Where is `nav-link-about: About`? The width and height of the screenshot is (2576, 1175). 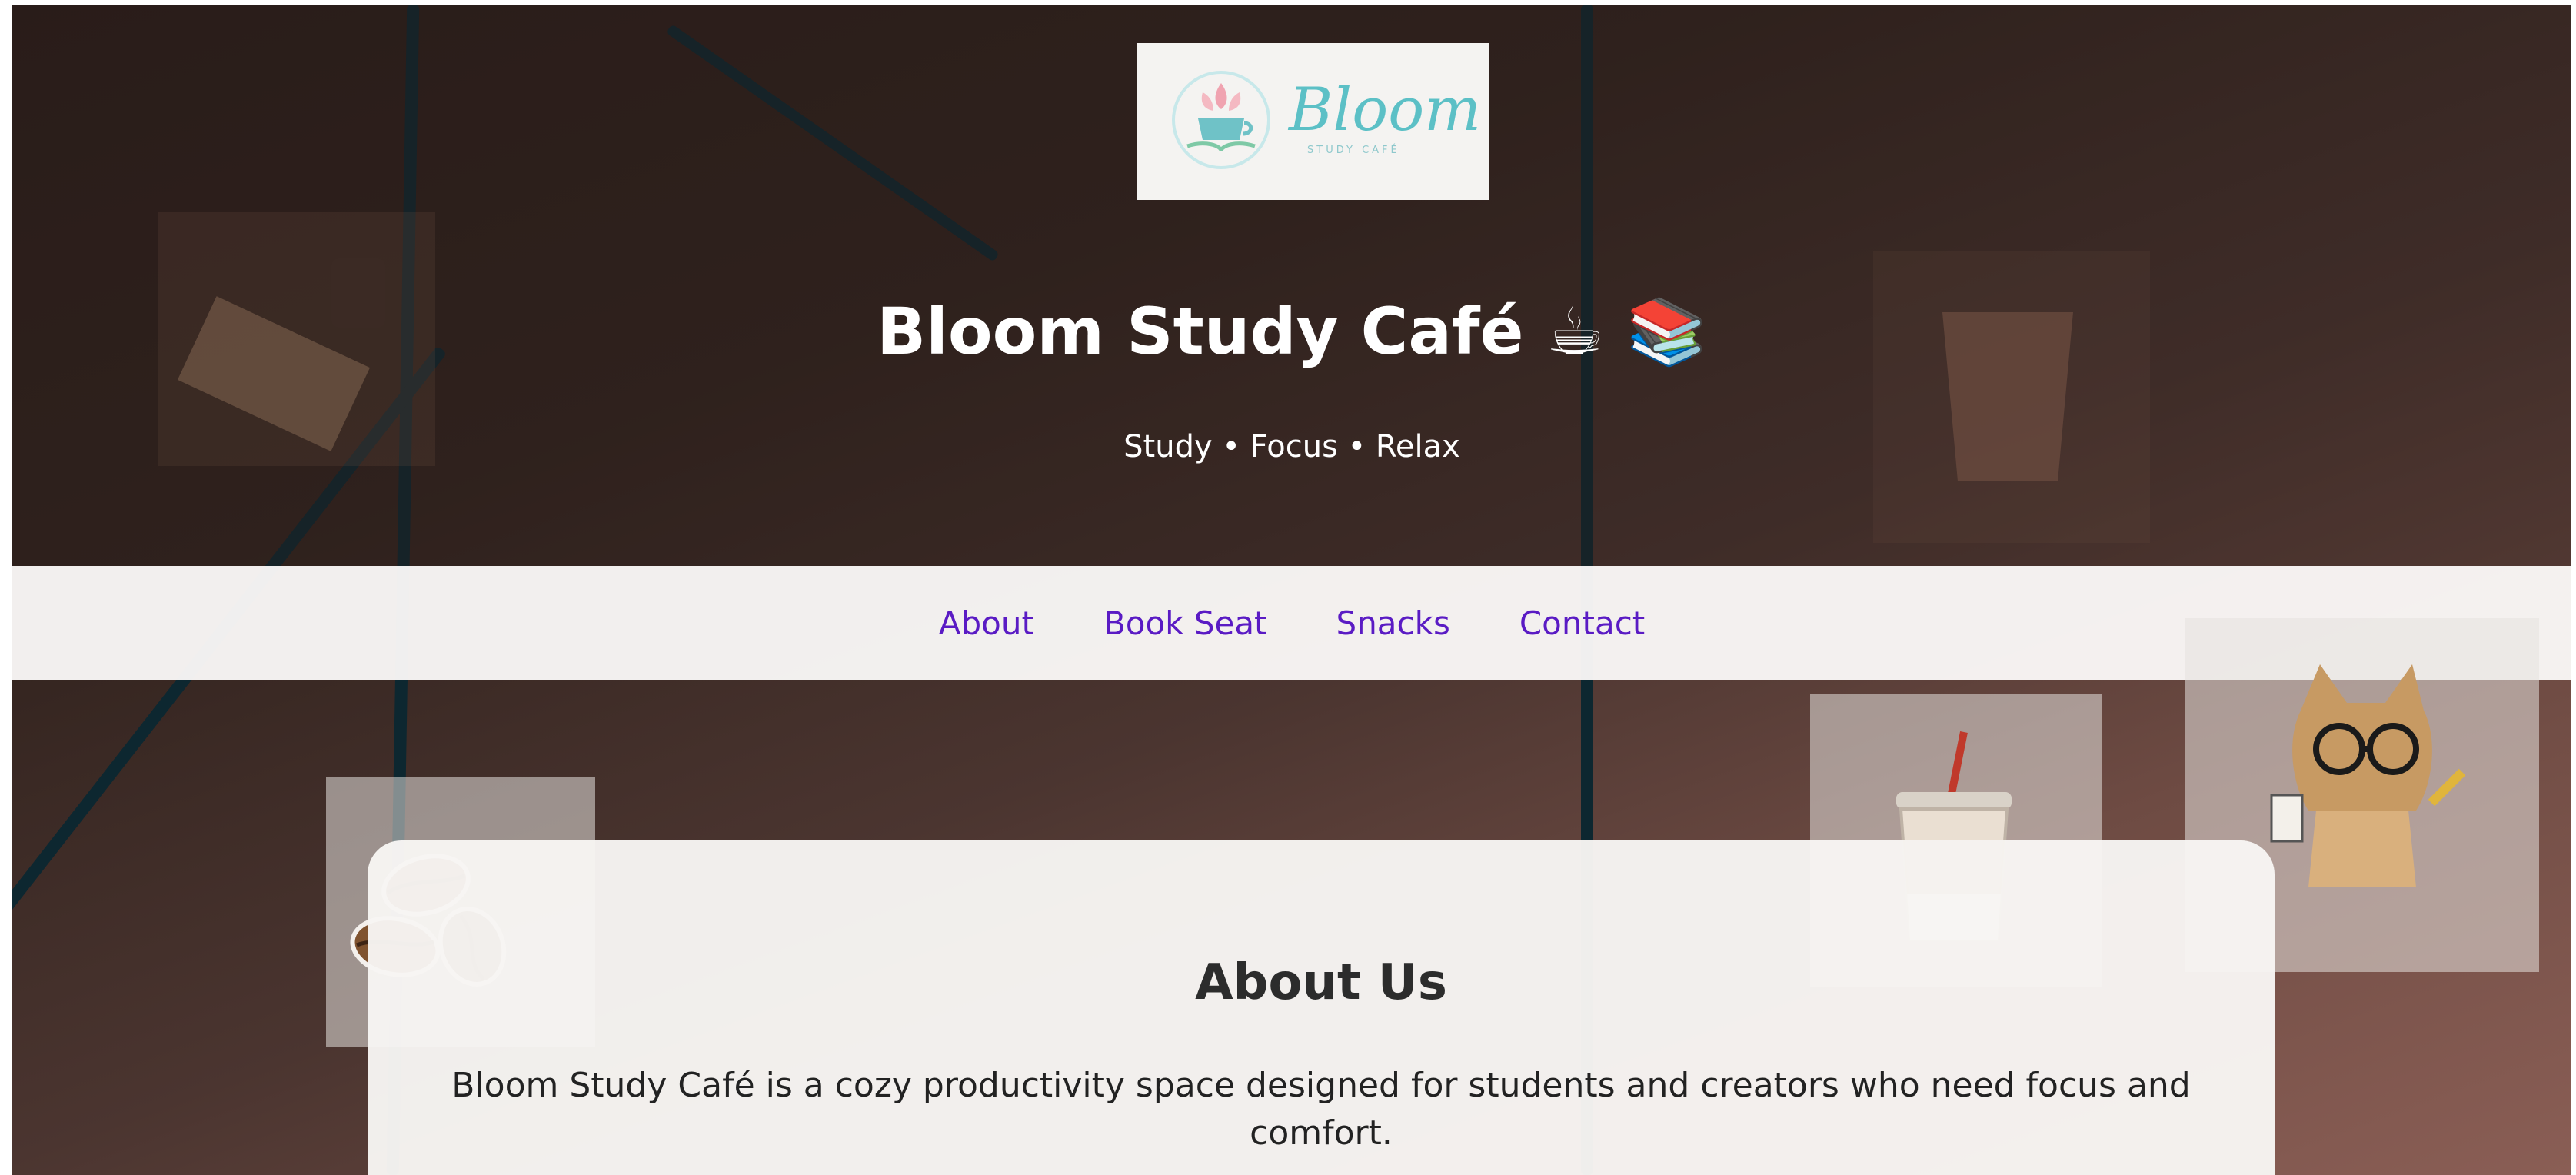 nav-link-about: About is located at coordinates (986, 623).